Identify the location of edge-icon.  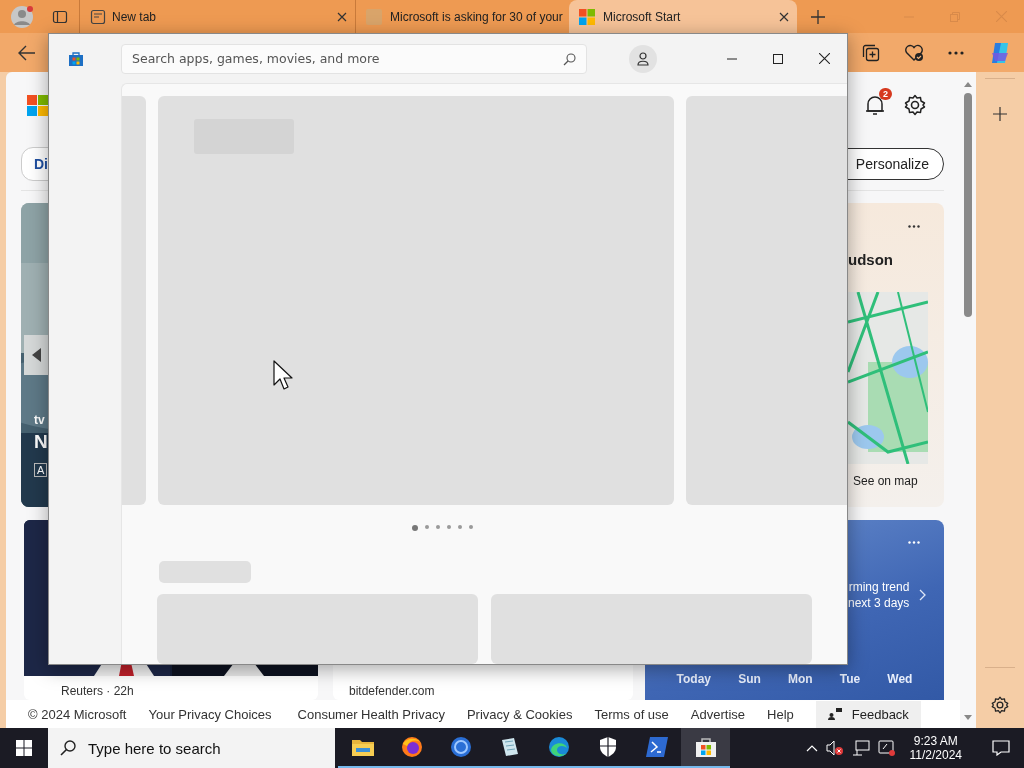
(558, 747).